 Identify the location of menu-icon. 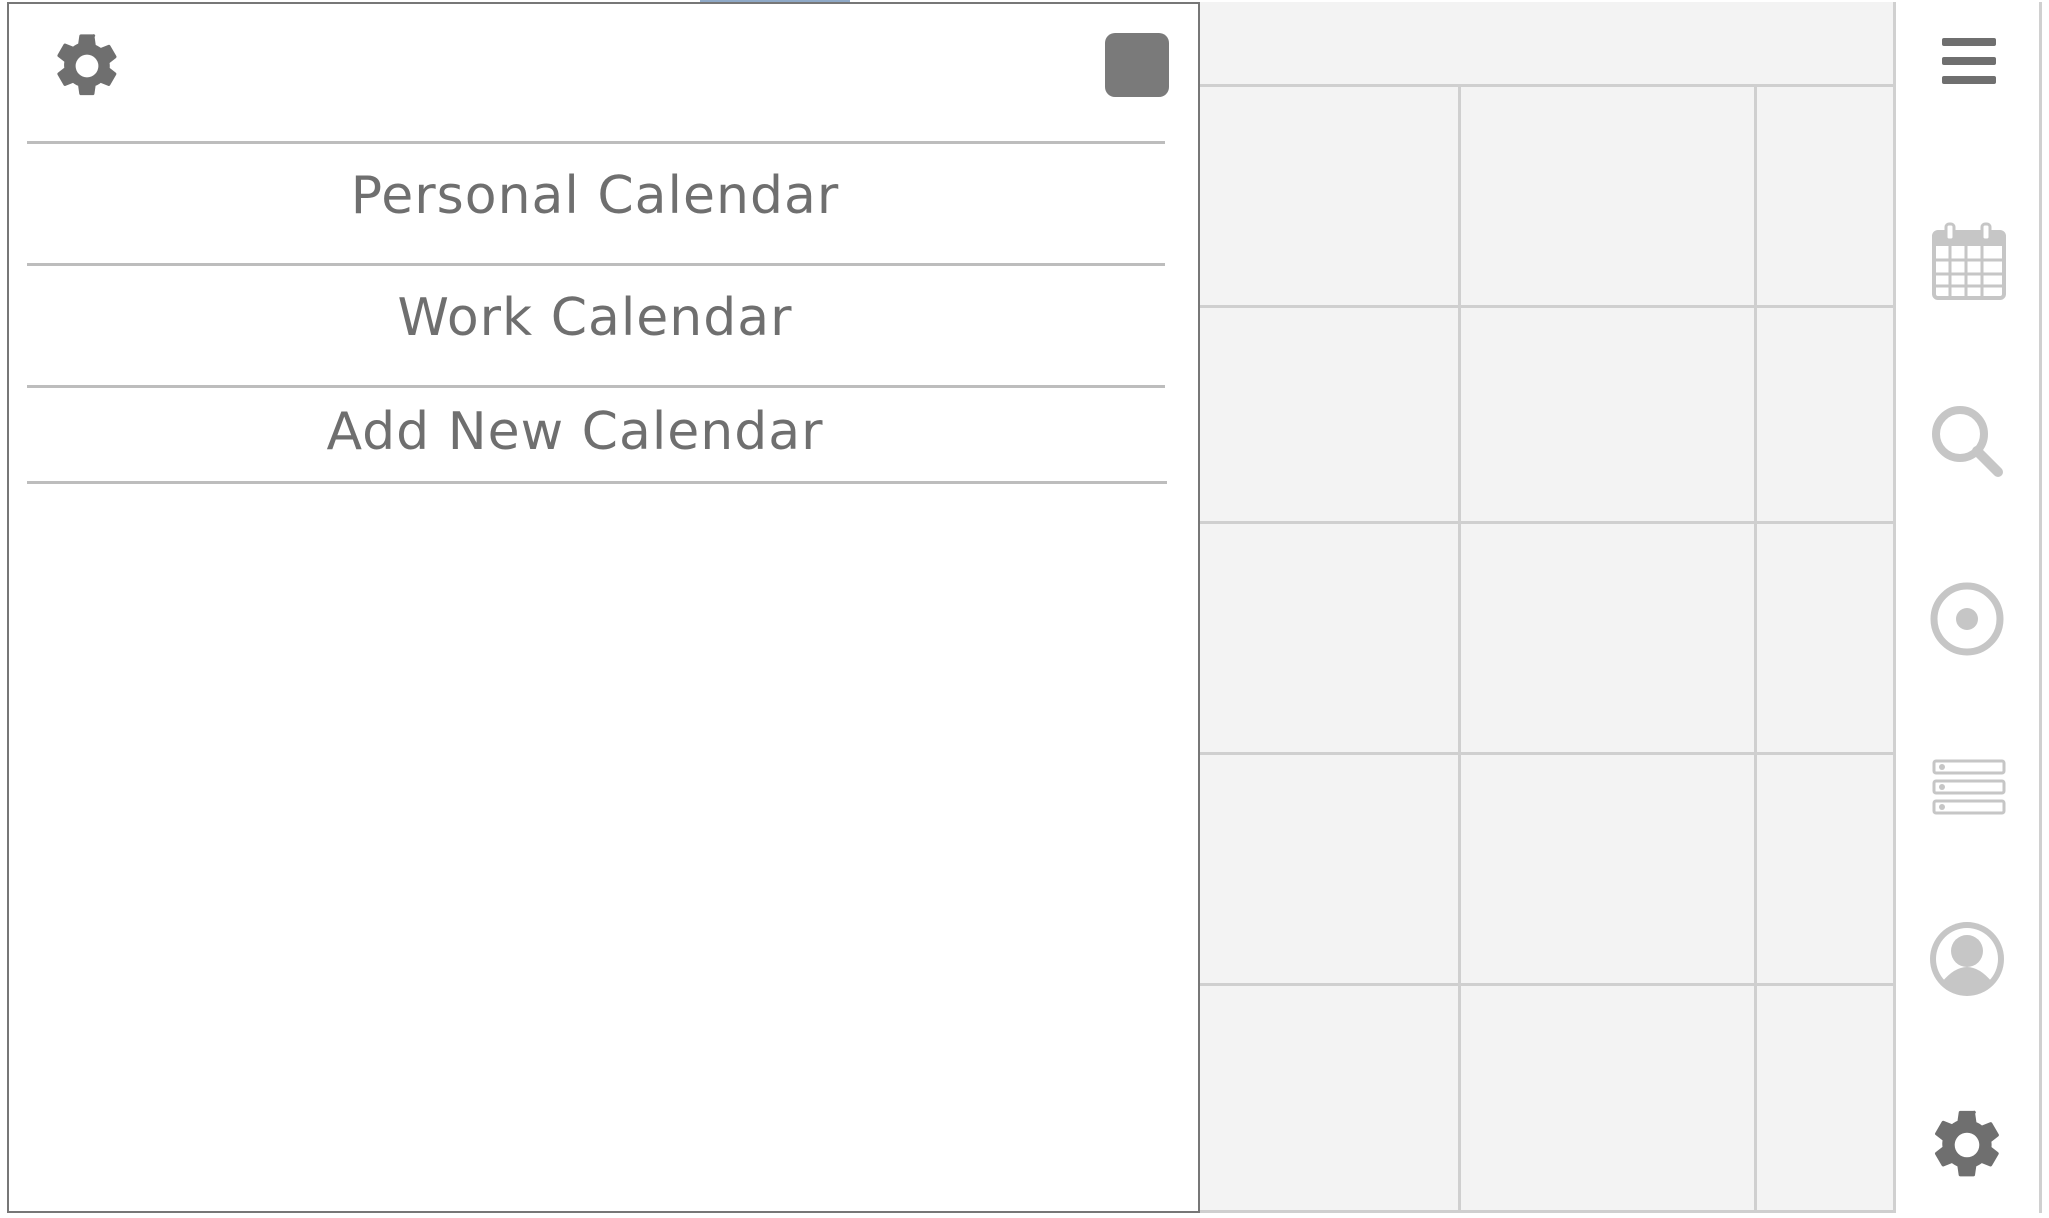
(1967, 61).